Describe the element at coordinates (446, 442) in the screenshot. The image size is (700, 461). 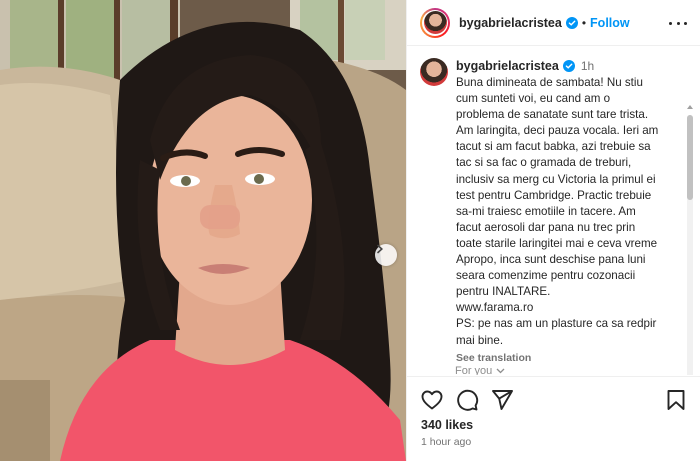
I see `post-timestamp: 1 hour ago` at that location.